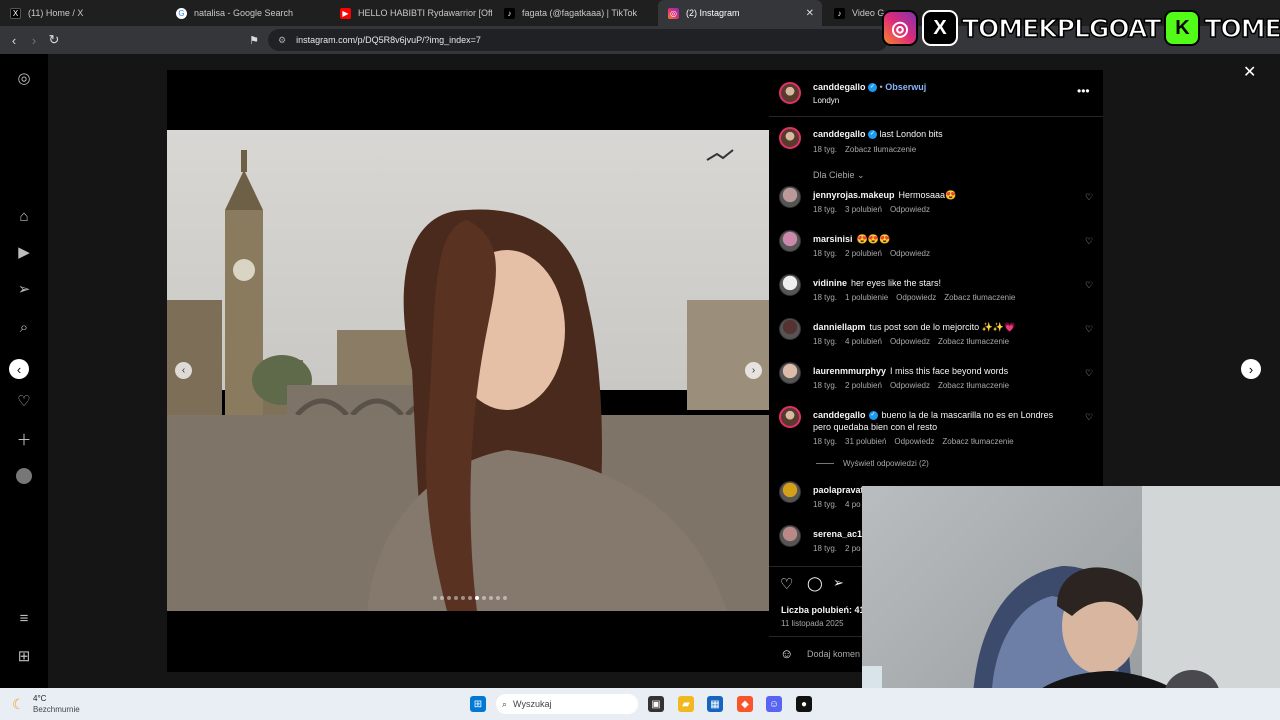 This screenshot has height=720, width=1280. What do you see at coordinates (24, 327) in the screenshot?
I see `search-icon: ⌕` at bounding box center [24, 327].